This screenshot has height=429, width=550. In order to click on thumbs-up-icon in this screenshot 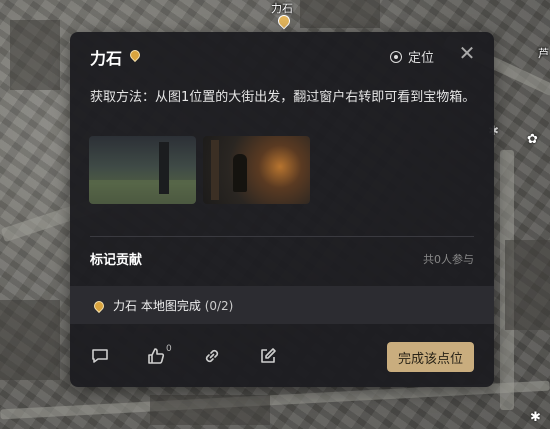, I will do `click(156, 356)`.